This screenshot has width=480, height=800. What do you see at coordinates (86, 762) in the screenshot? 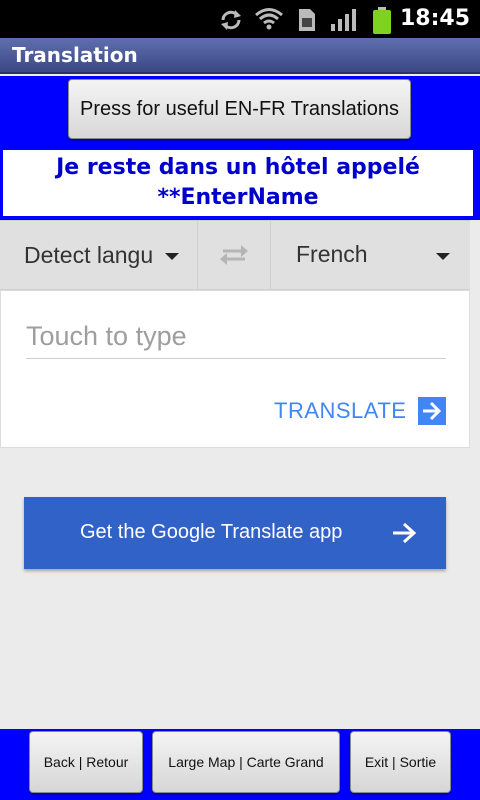
I see `back-button: Back | Retour` at bounding box center [86, 762].